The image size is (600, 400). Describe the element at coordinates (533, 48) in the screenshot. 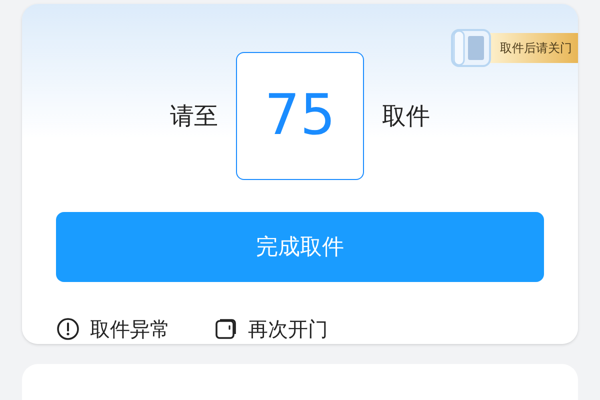

I see `close-door-badge: 取件后请关门` at that location.